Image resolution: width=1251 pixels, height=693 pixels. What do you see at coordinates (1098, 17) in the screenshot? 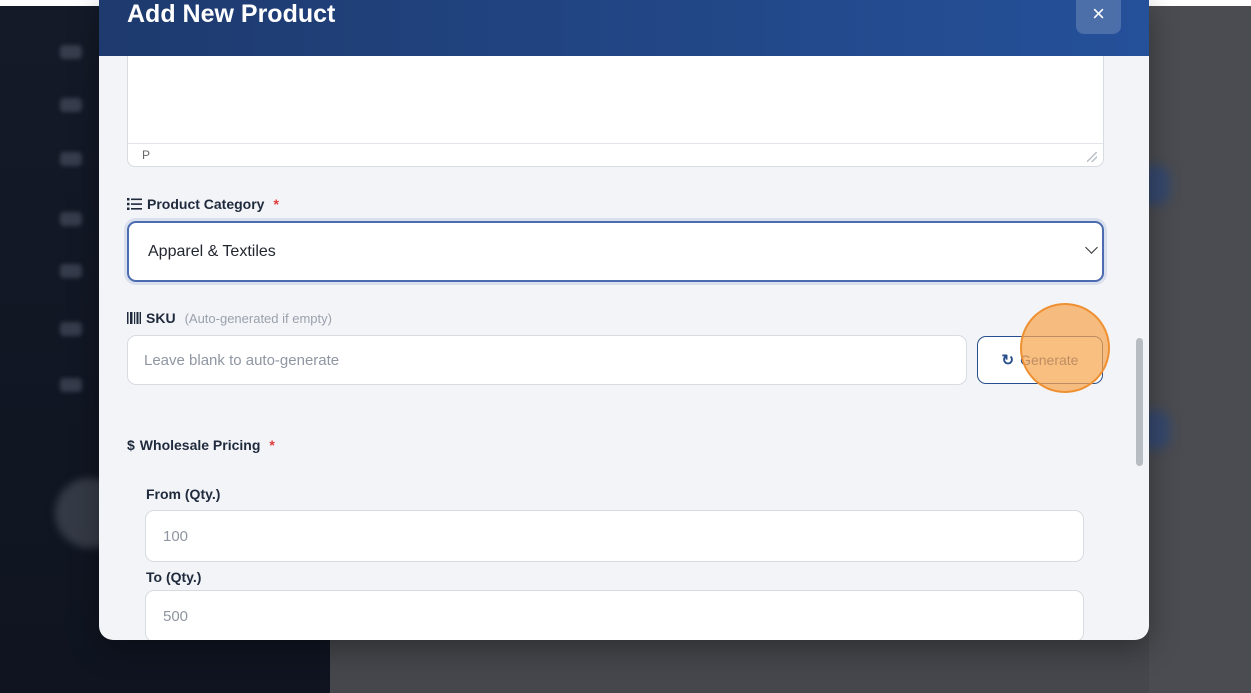
I see `close-button: ×` at bounding box center [1098, 17].